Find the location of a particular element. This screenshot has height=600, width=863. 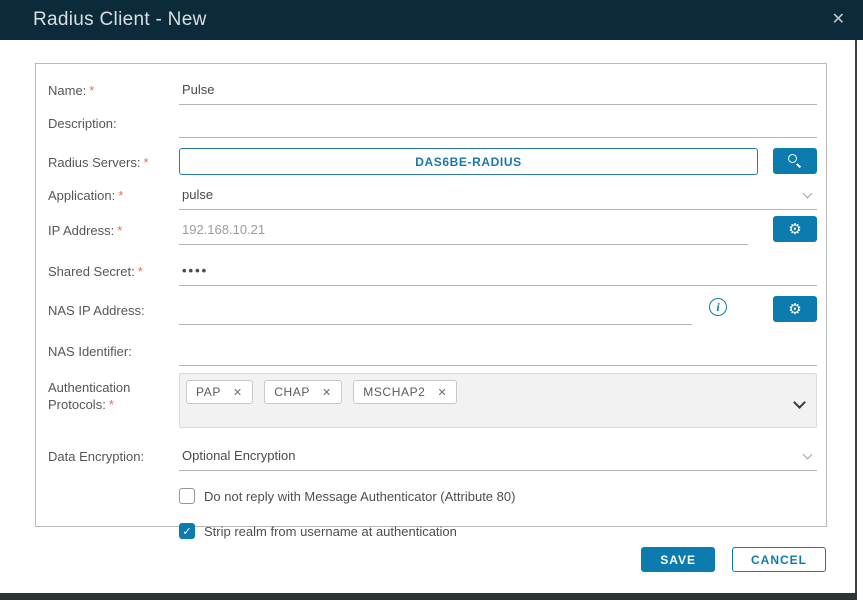

nas-ip-settings-button: ⚙ is located at coordinates (795, 309).